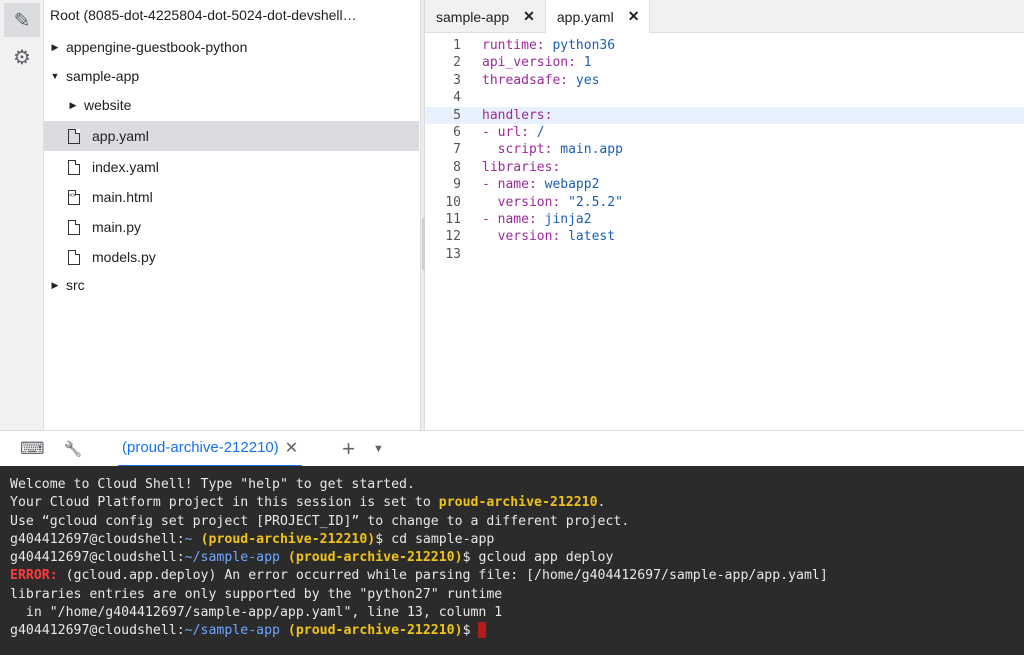 The image size is (1024, 655). Describe the element at coordinates (521, 167) in the screenshot. I see `line-content: libraries:` at that location.